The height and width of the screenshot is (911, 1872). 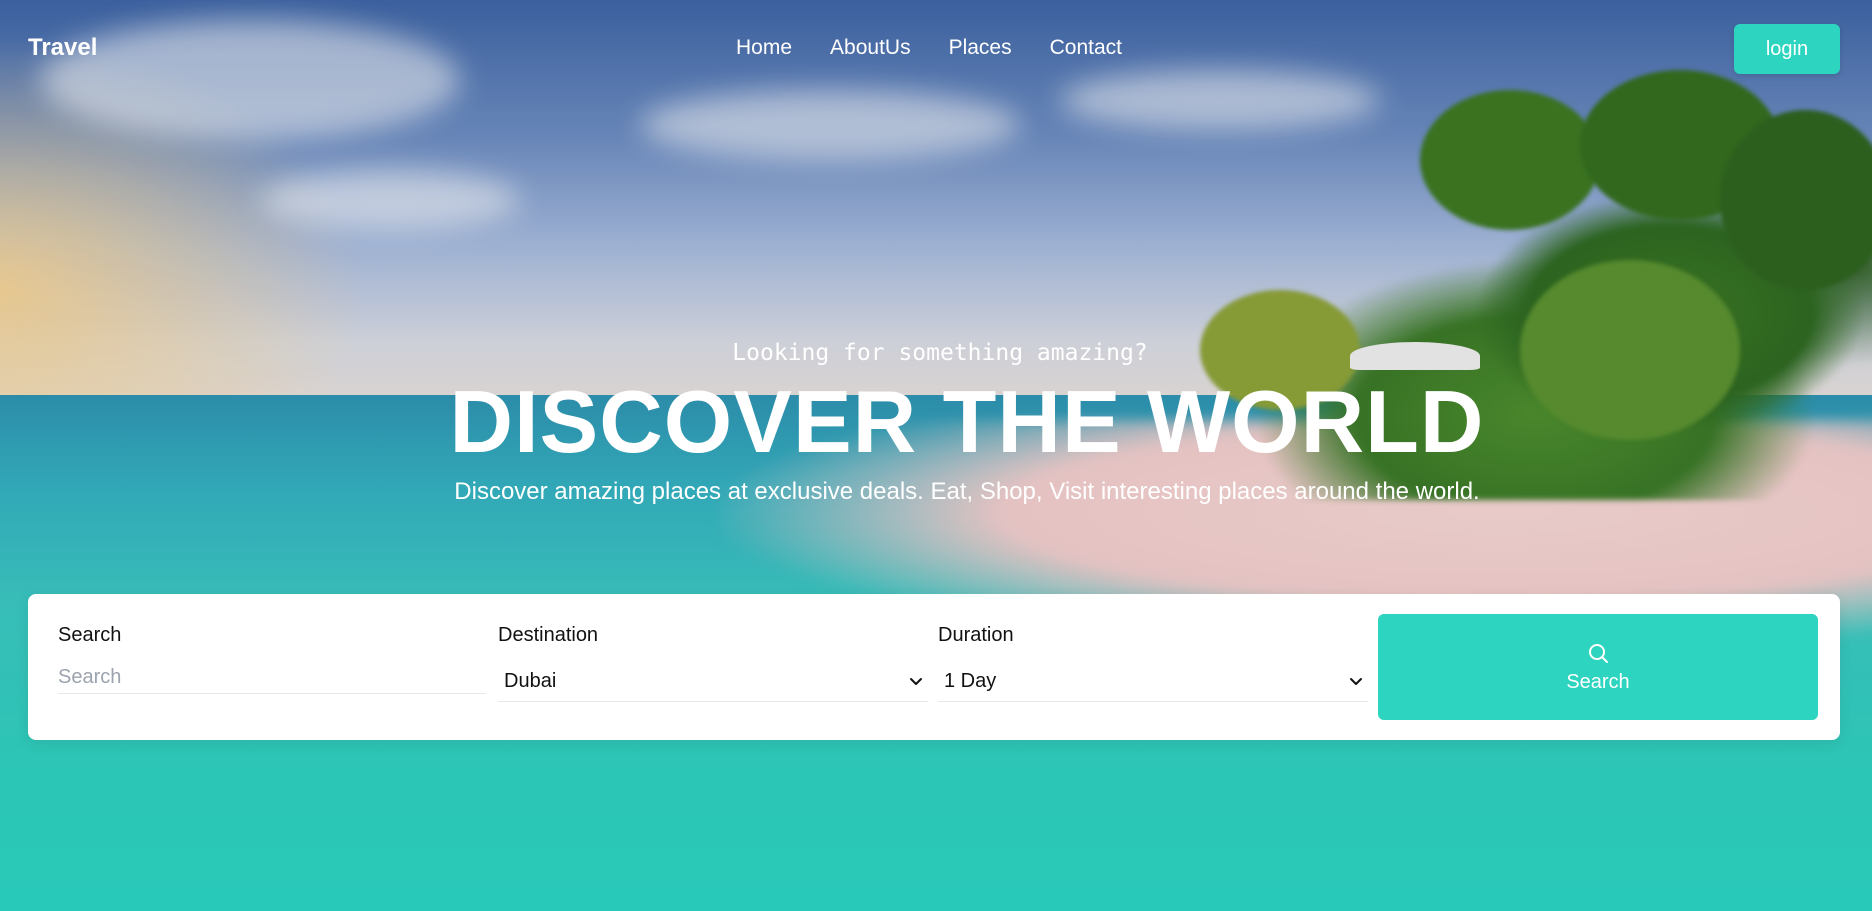 I want to click on nav-contact: Contact, so click(x=1086, y=48).